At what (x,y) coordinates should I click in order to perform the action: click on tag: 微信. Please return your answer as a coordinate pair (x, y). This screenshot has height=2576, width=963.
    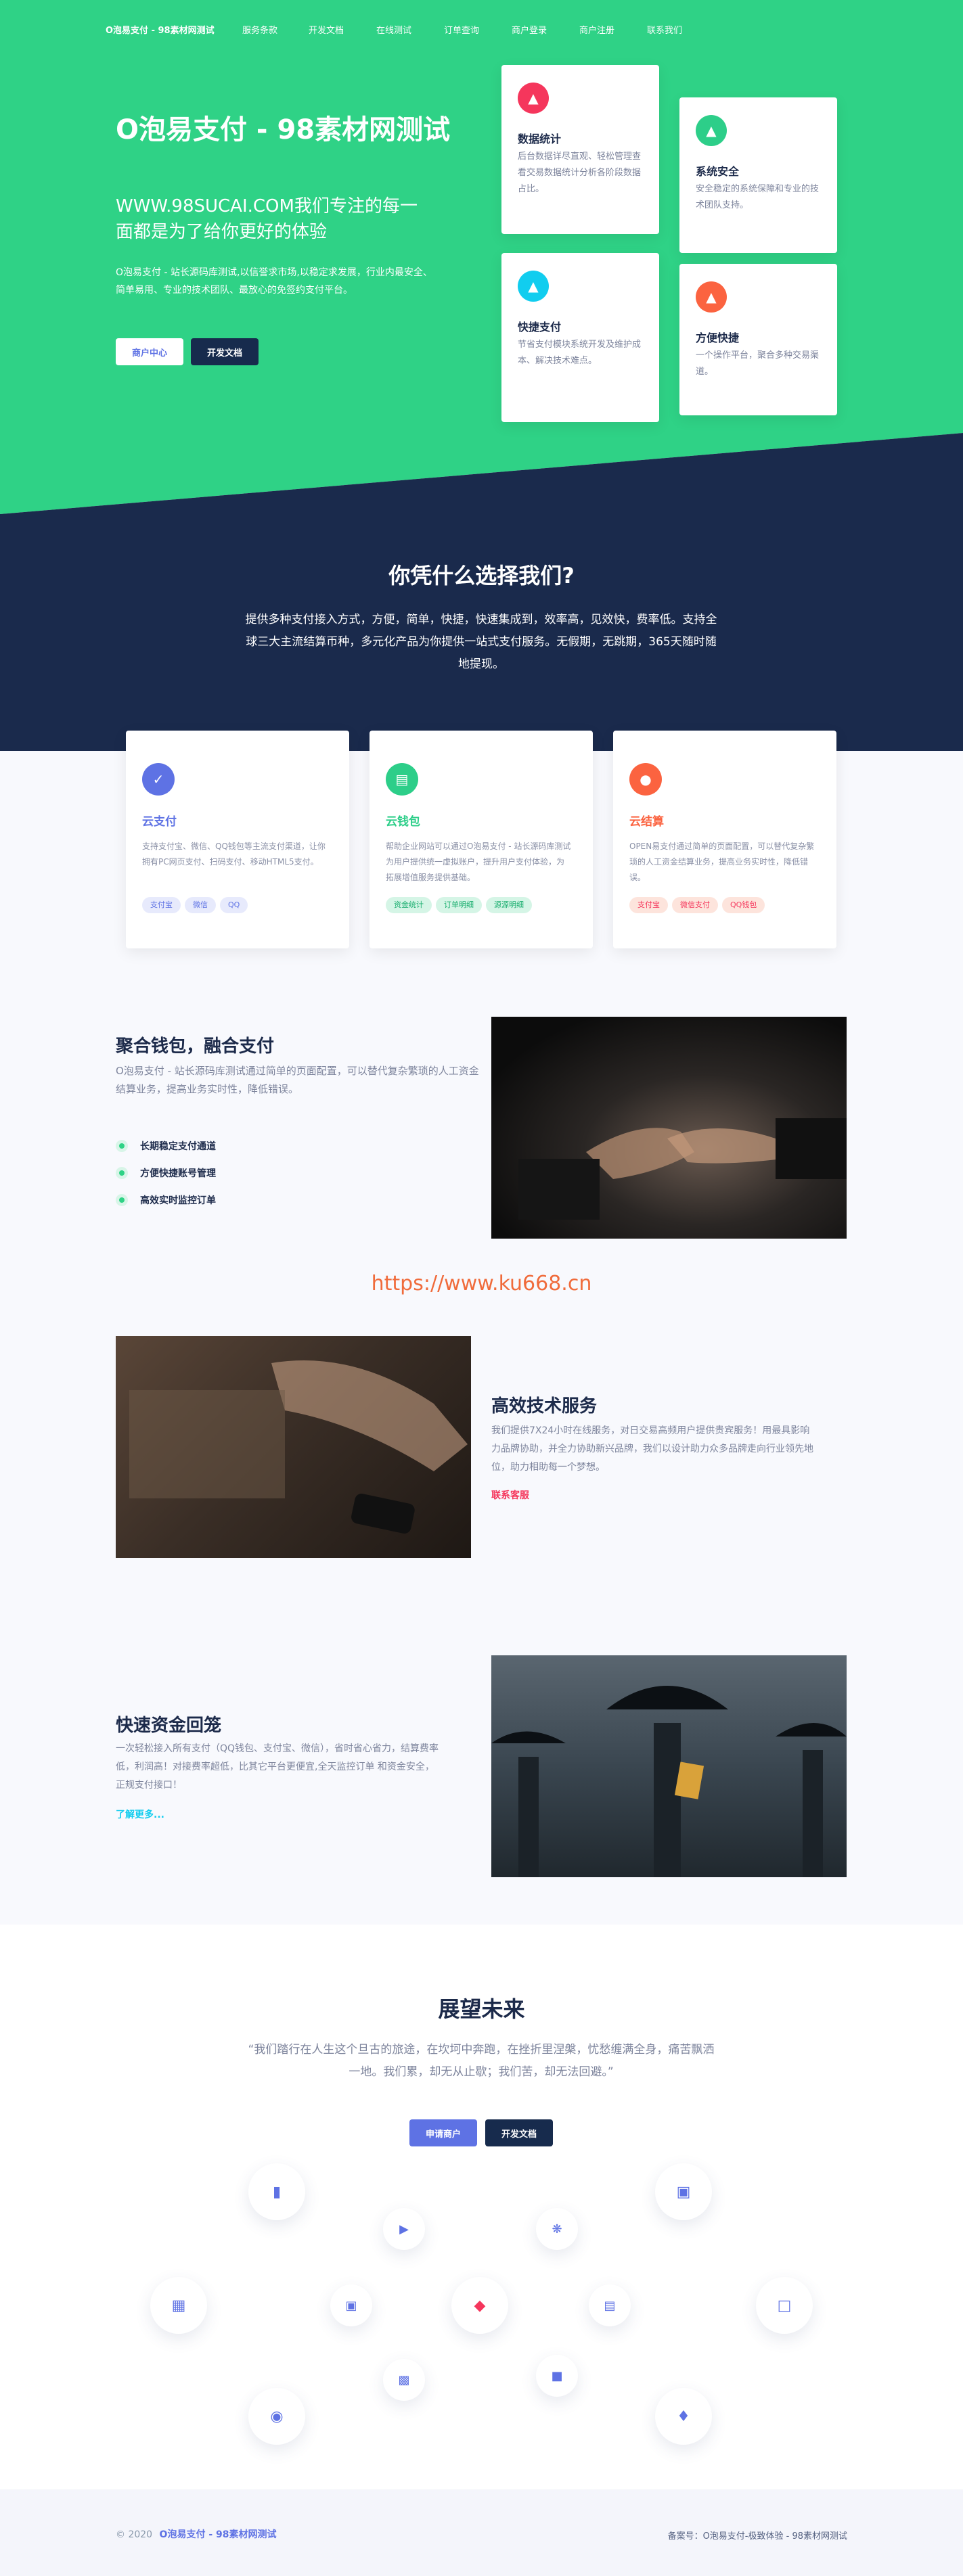
    Looking at the image, I should click on (200, 905).